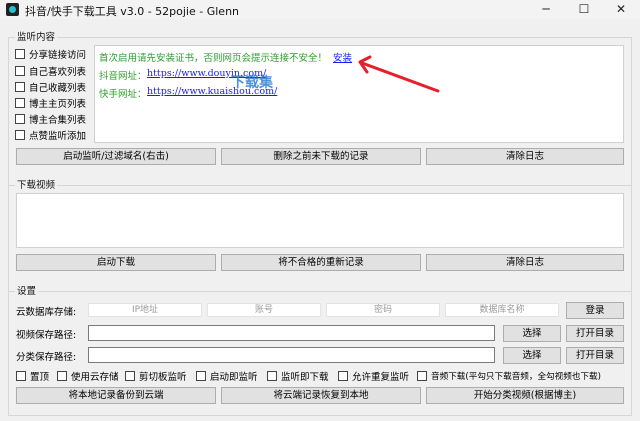 This screenshot has width=640, height=421. What do you see at coordinates (525, 262) in the screenshot?
I see `clear-download-log-button: 清除日志` at bounding box center [525, 262].